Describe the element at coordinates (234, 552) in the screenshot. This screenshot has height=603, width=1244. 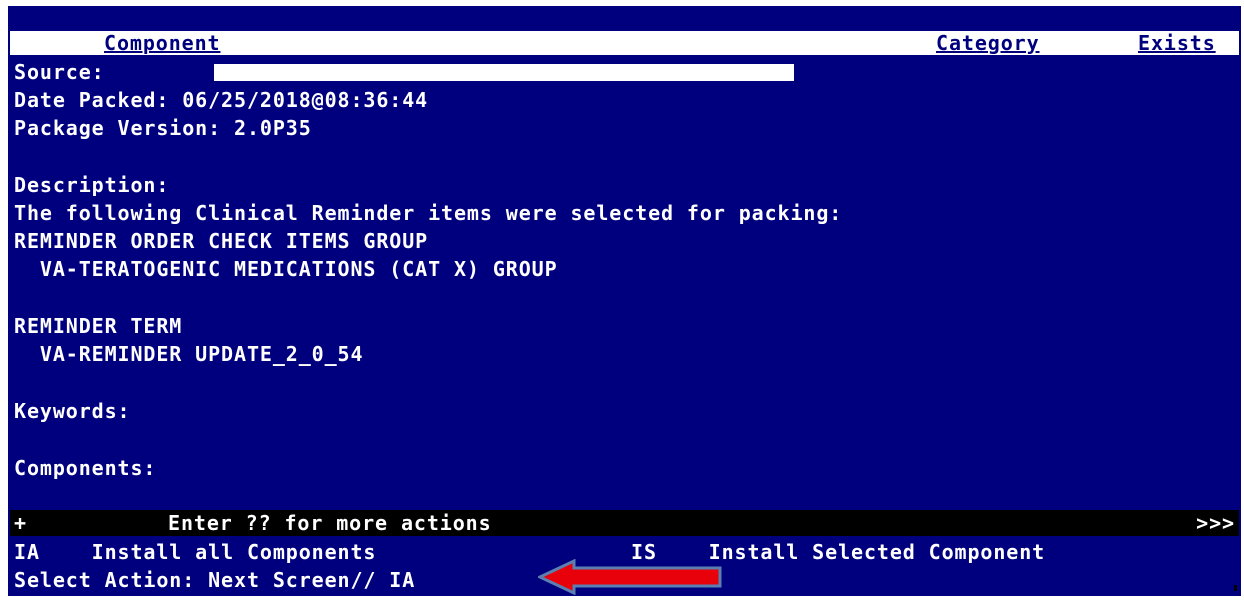
I see `action-label: Install all Components` at that location.